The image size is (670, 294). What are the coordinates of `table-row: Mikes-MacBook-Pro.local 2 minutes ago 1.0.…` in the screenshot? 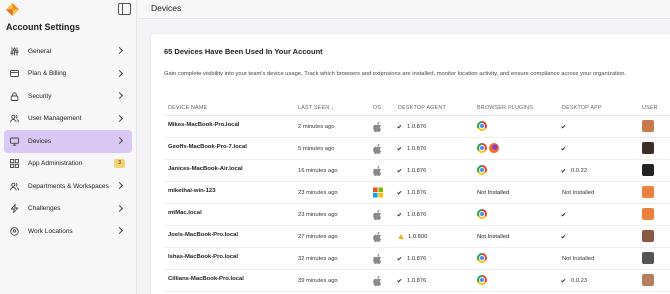 It's located at (417, 127).